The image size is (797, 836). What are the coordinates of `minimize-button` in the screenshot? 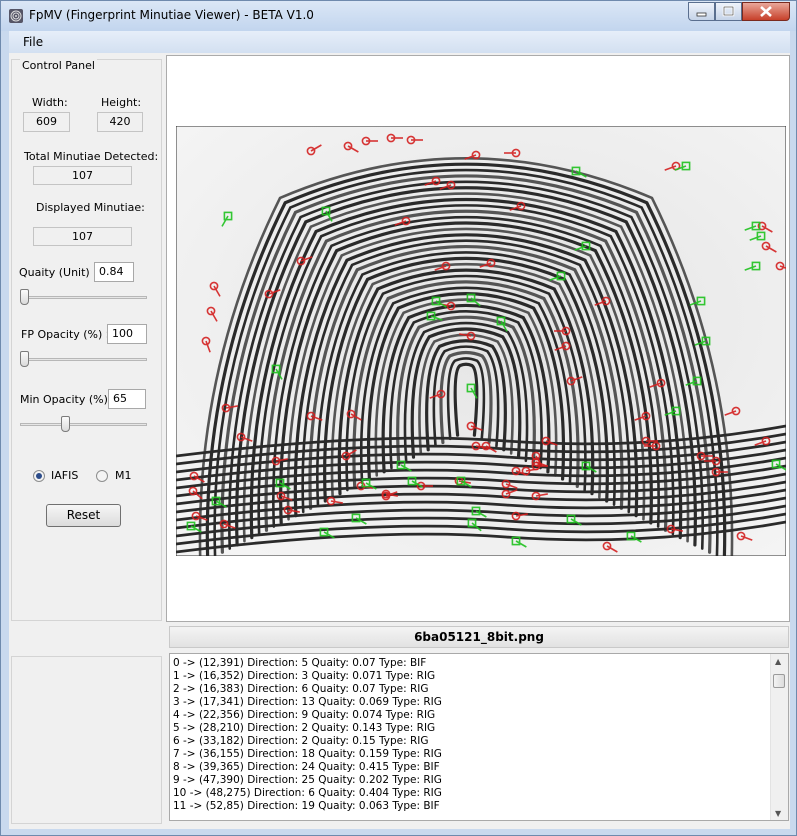 It's located at (701, 11).